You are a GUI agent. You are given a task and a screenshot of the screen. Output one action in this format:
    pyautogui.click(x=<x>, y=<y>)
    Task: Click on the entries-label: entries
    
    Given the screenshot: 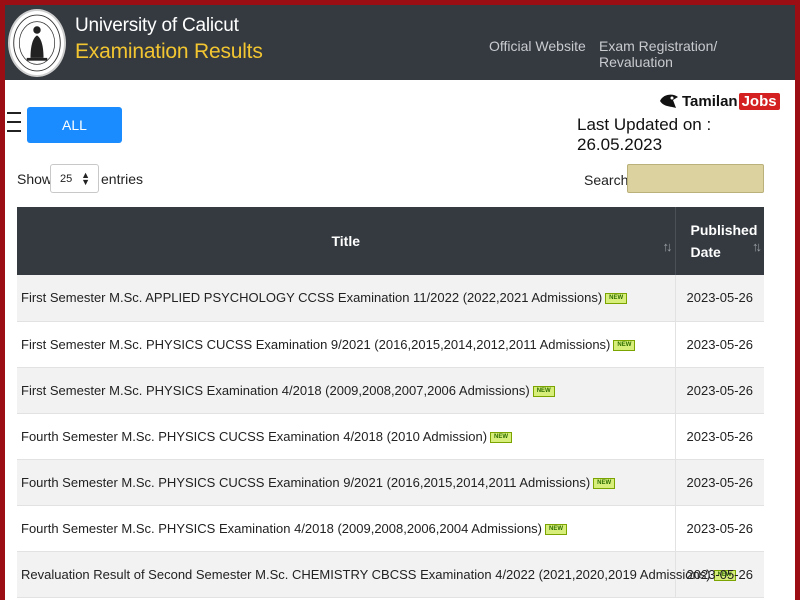 What is the action you would take?
    pyautogui.click(x=122, y=179)
    